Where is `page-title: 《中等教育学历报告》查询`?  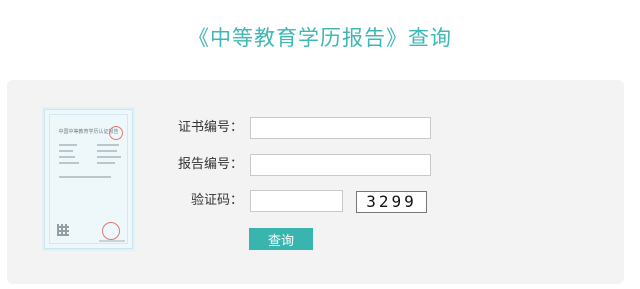
page-title: 《中等教育学历报告》查询 is located at coordinates (320, 38).